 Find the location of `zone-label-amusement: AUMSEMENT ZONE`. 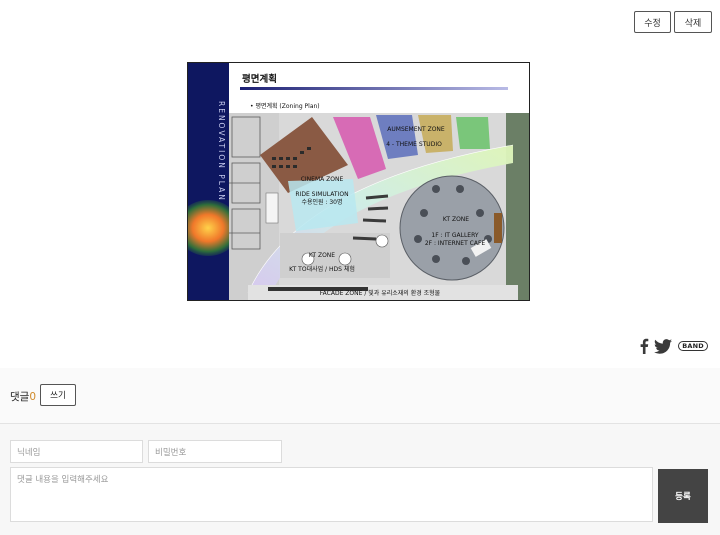

zone-label-amusement: AUMSEMENT ZONE is located at coordinates (416, 129).